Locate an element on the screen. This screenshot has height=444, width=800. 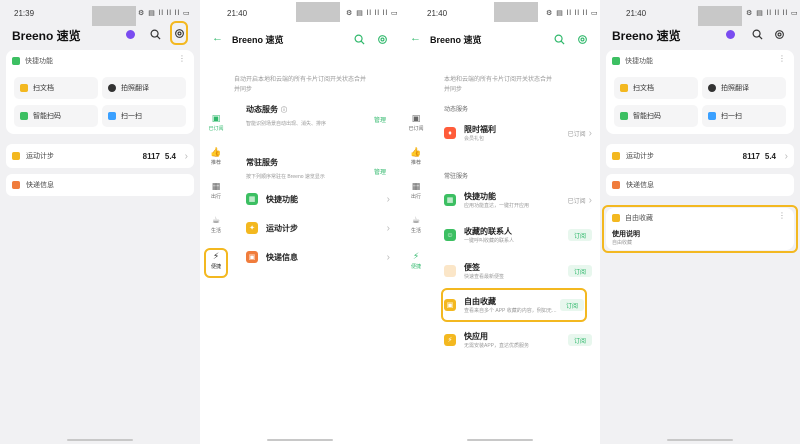
sync-desc-line1: 自动开启本地和云端的所有卡片订阅开关状态合并 is located at coordinates (300, 80).